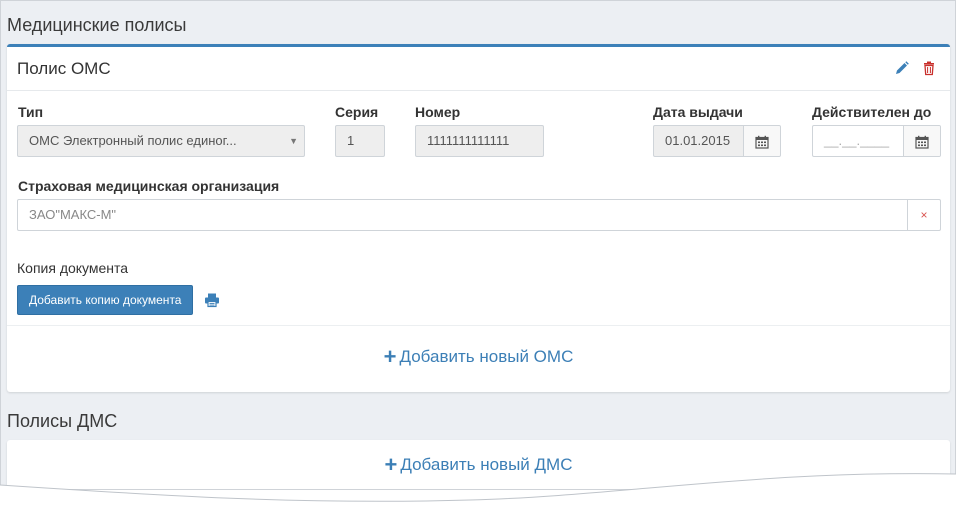  I want to click on series-input: 1, so click(360, 141).